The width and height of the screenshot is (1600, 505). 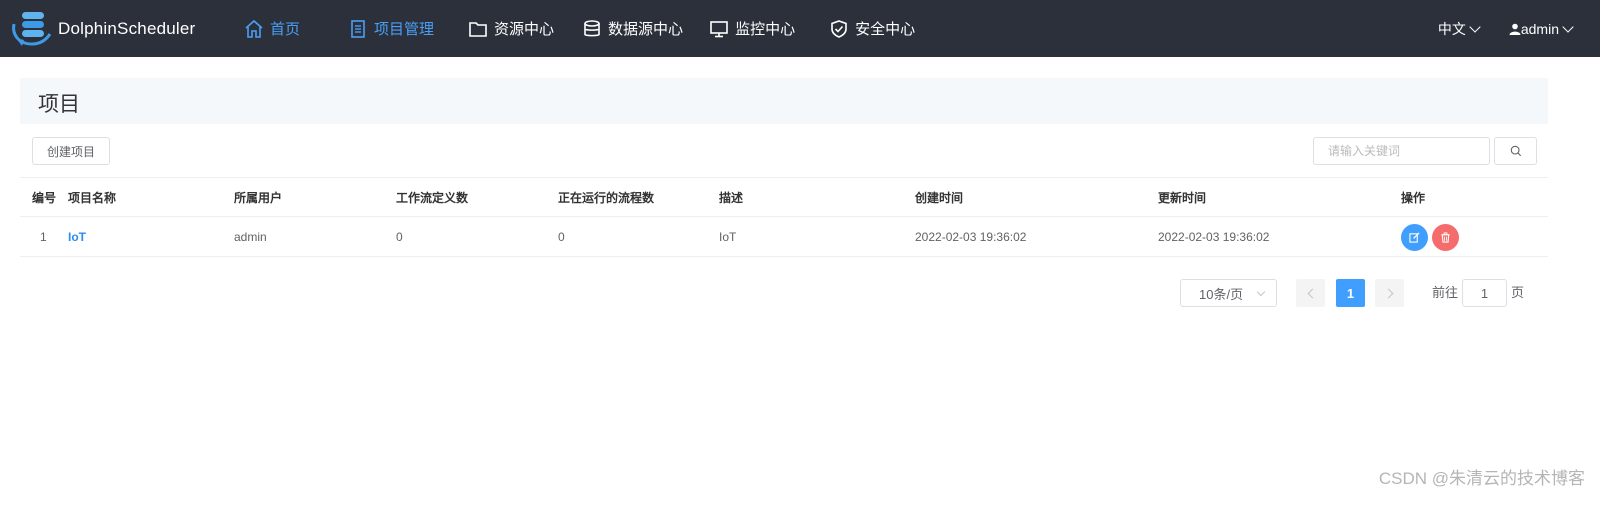 I want to click on language-dropdown: 中文, so click(x=1459, y=29).